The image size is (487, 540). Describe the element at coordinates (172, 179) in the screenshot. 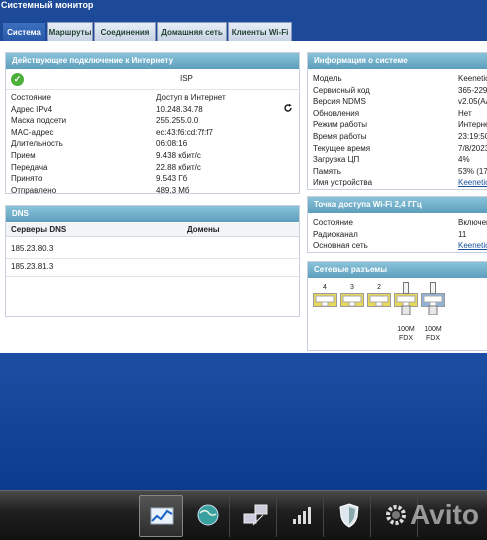

I see `internet-row-value: 9.543 Гб` at that location.